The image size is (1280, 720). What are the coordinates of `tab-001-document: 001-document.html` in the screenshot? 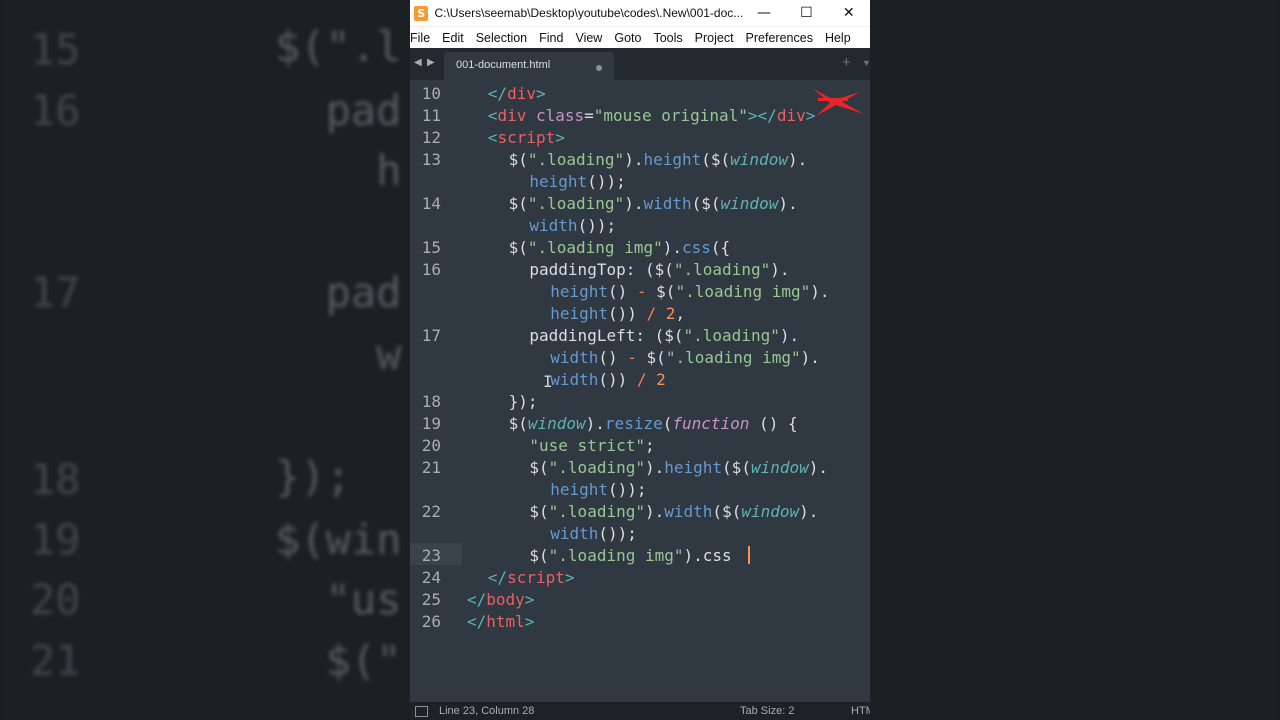 It's located at (529, 66).